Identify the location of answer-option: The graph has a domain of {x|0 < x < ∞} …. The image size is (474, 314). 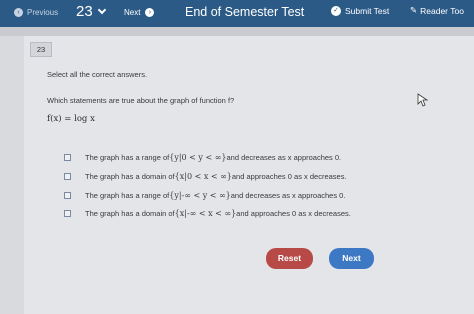
(205, 176).